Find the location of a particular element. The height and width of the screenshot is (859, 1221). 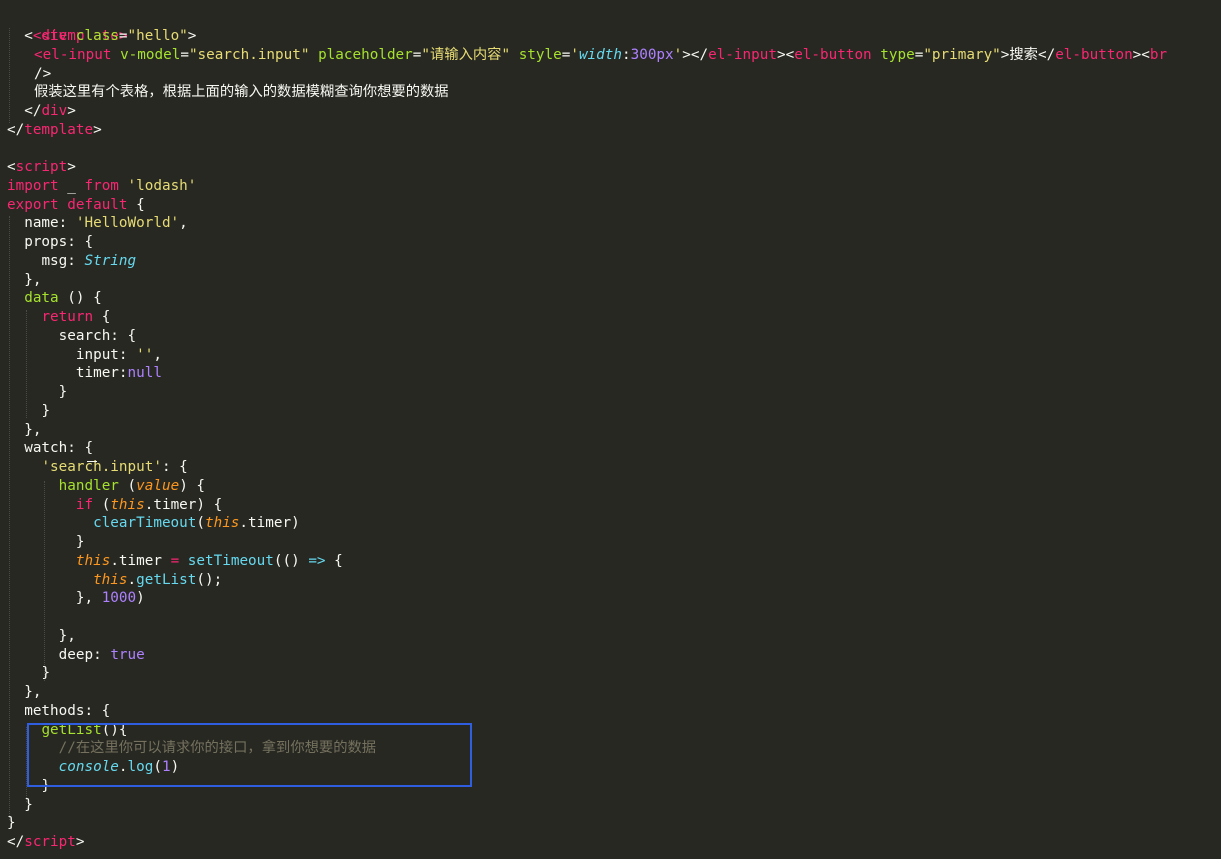

code-line-13: props: { is located at coordinates (50, 242).